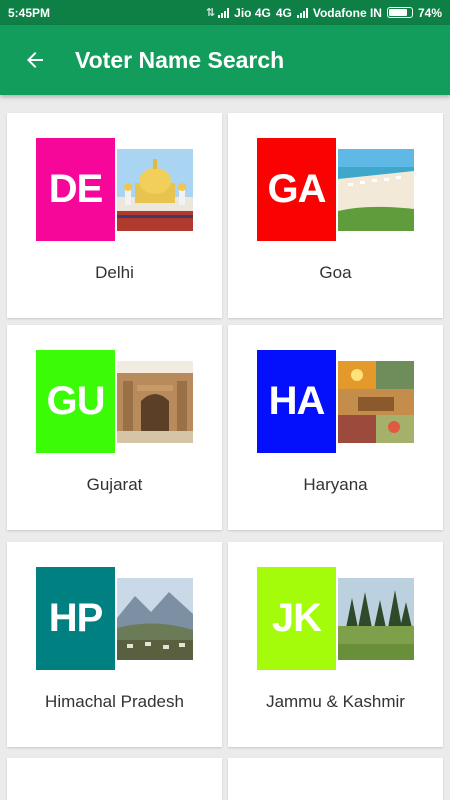 Image resolution: width=450 pixels, height=800 pixels. I want to click on state-name: Himachal Pradesh, so click(114, 701).